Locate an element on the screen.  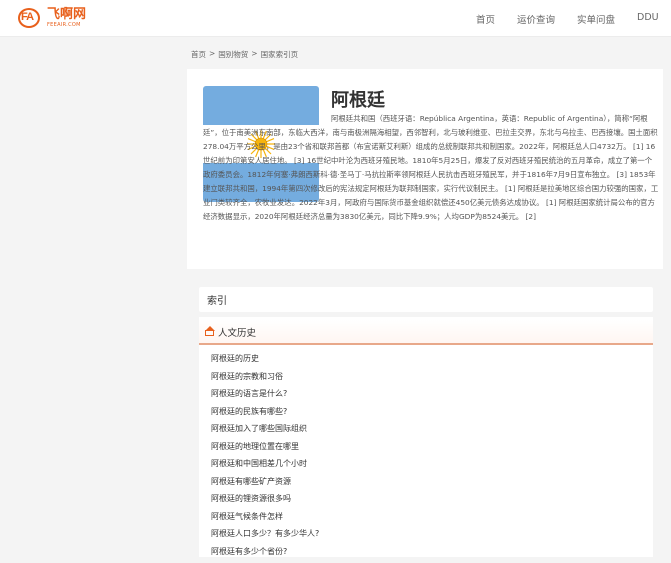
list-item: 阿根廷的民族有哪些? is located at coordinates (265, 412).